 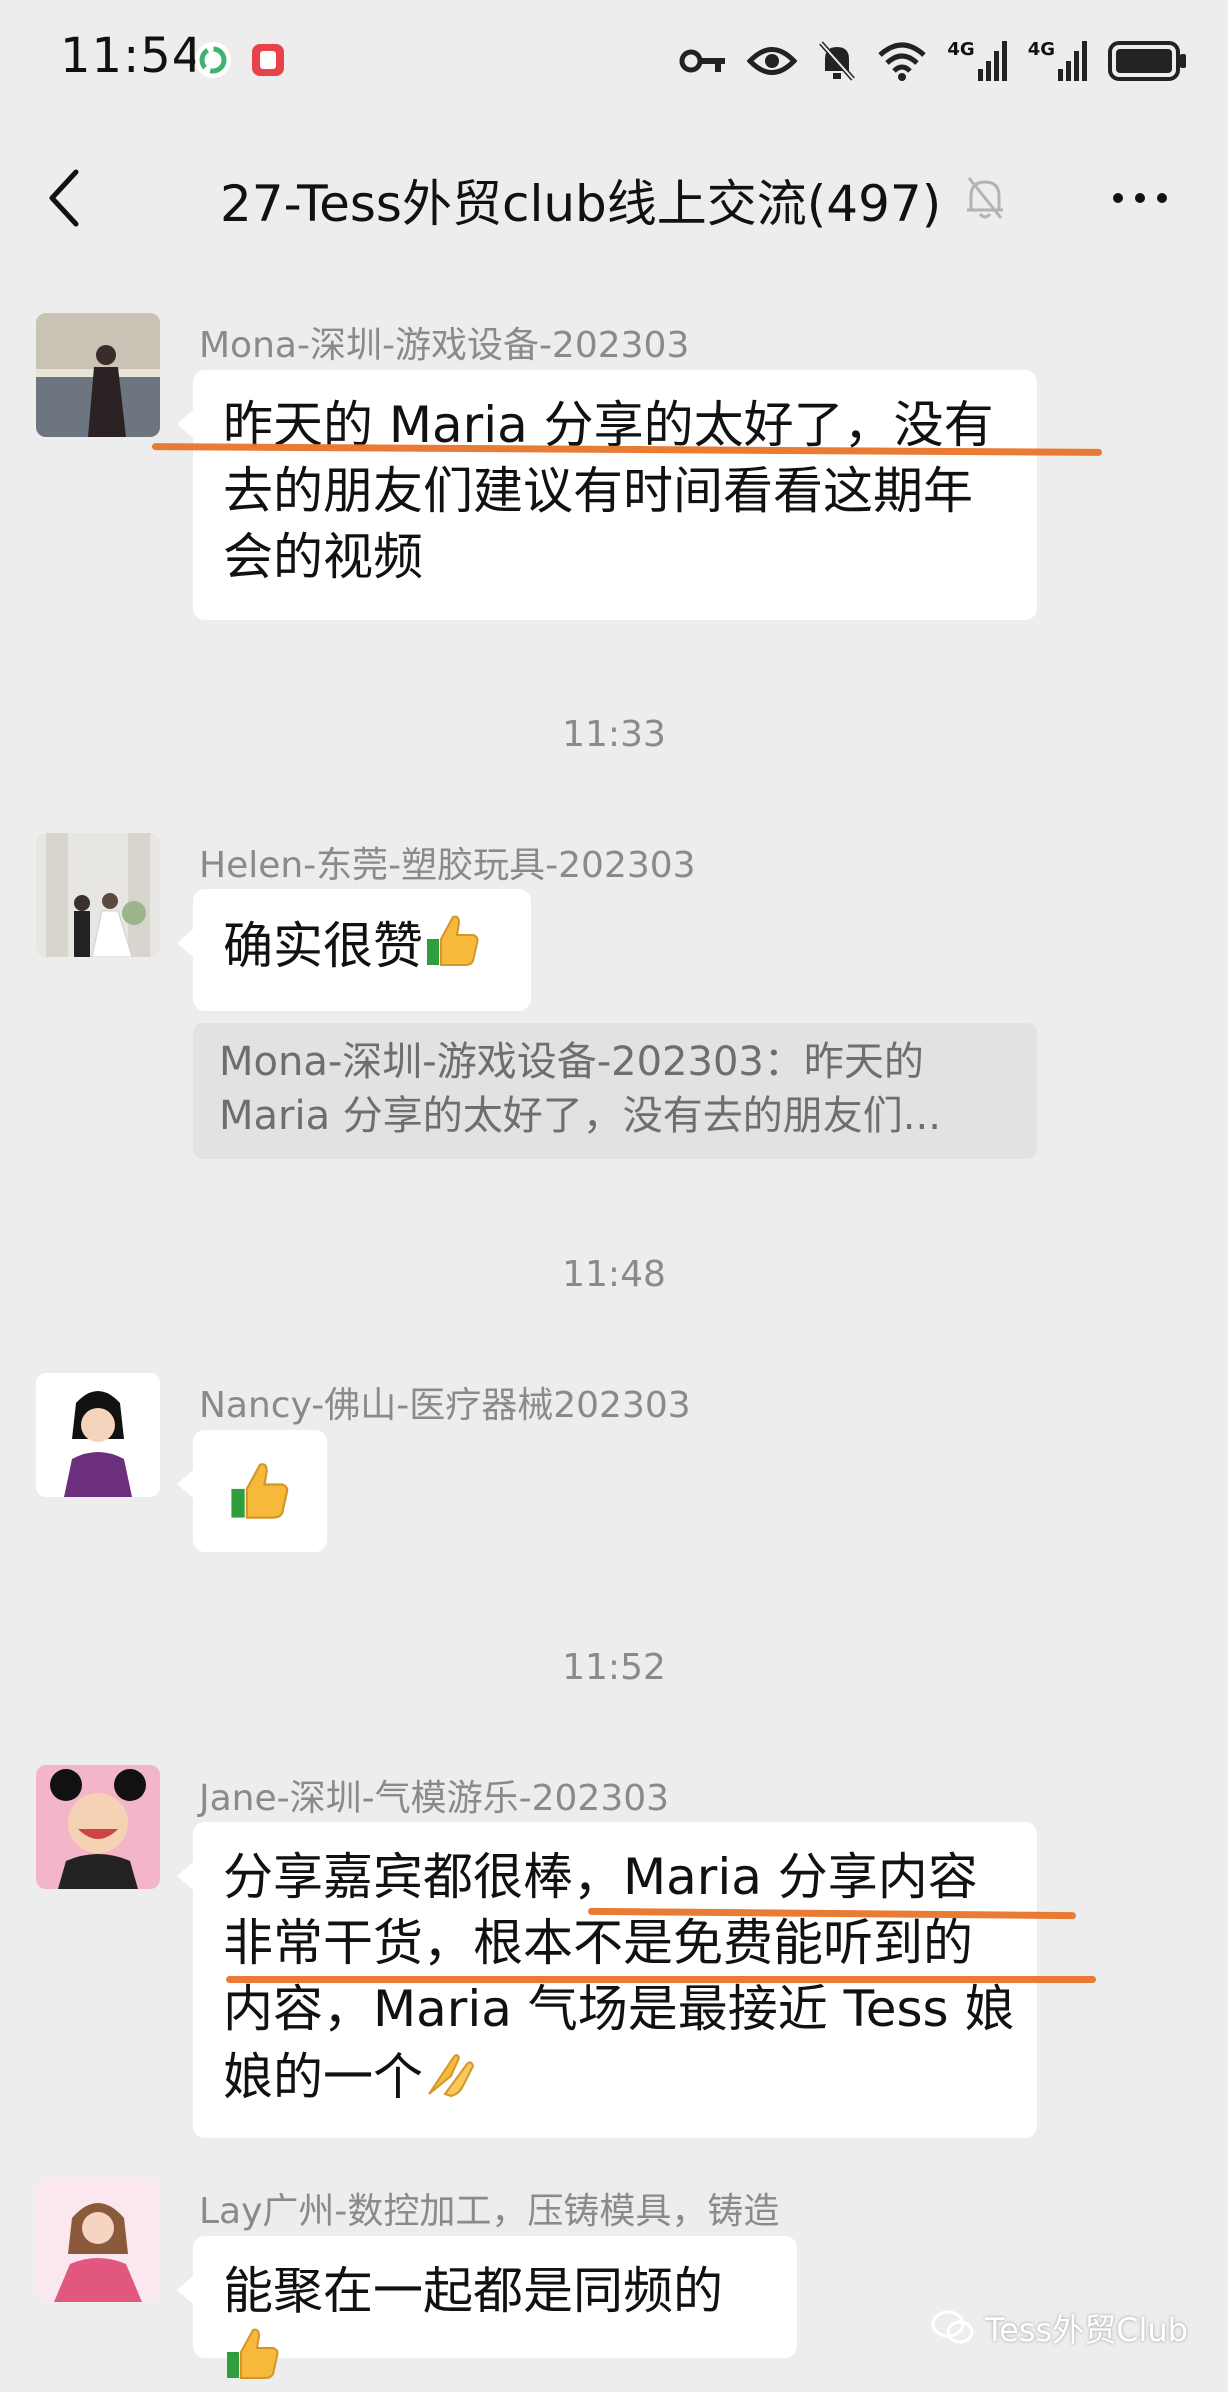 What do you see at coordinates (614, 60) in the screenshot?
I see `status-bar: 11:54 4G 4G` at bounding box center [614, 60].